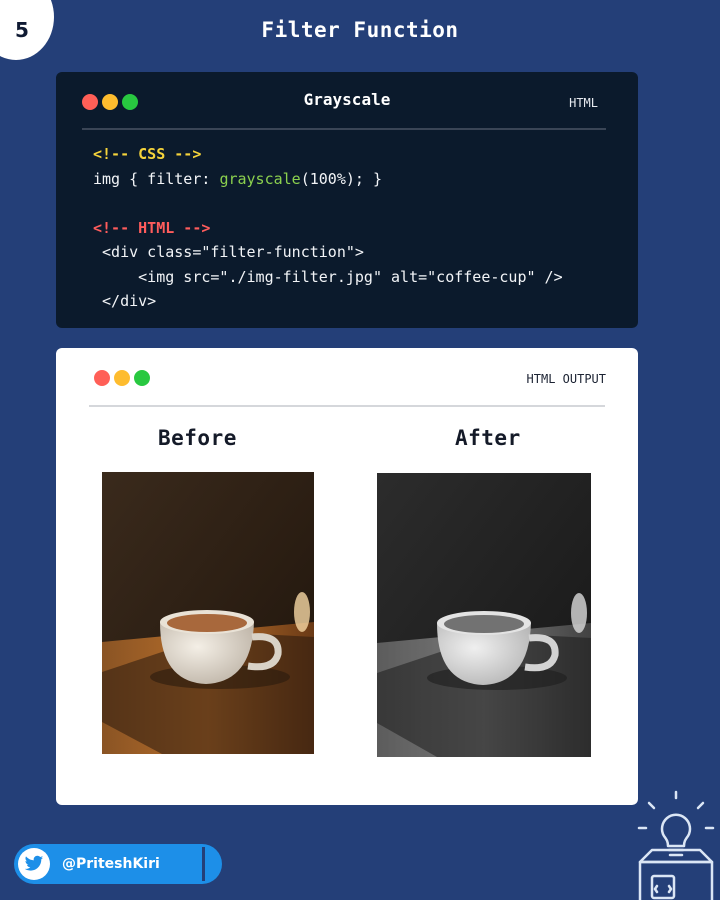 Image resolution: width=720 pixels, height=900 pixels. What do you see at coordinates (341, 178) in the screenshot?
I see `css-line-suffix: (100%); }` at bounding box center [341, 178].